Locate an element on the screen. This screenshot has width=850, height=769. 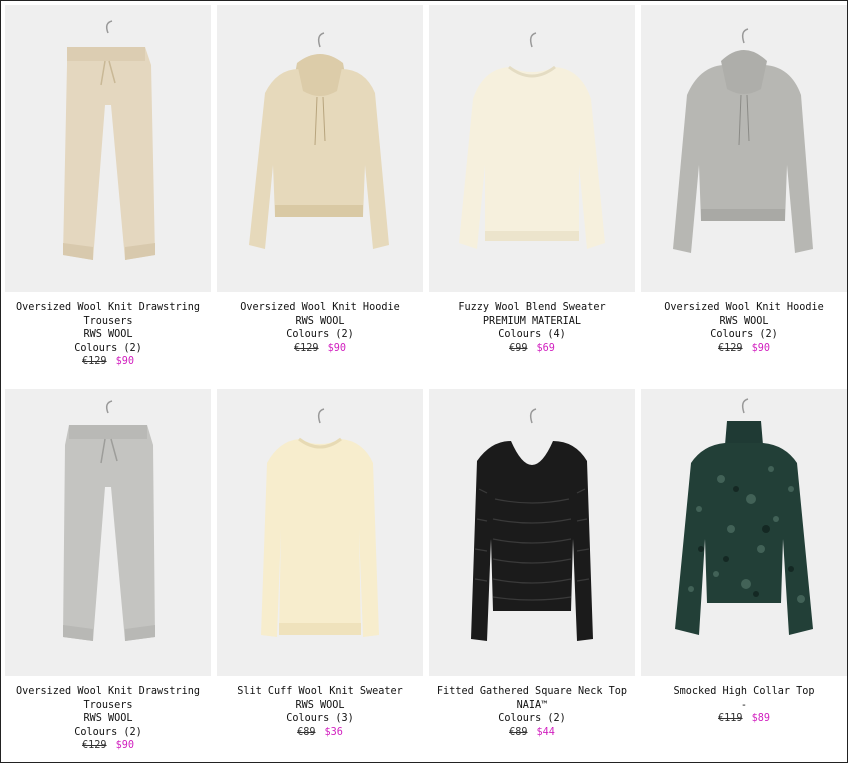
price-line: €89 $44 is located at coordinates (532, 733).